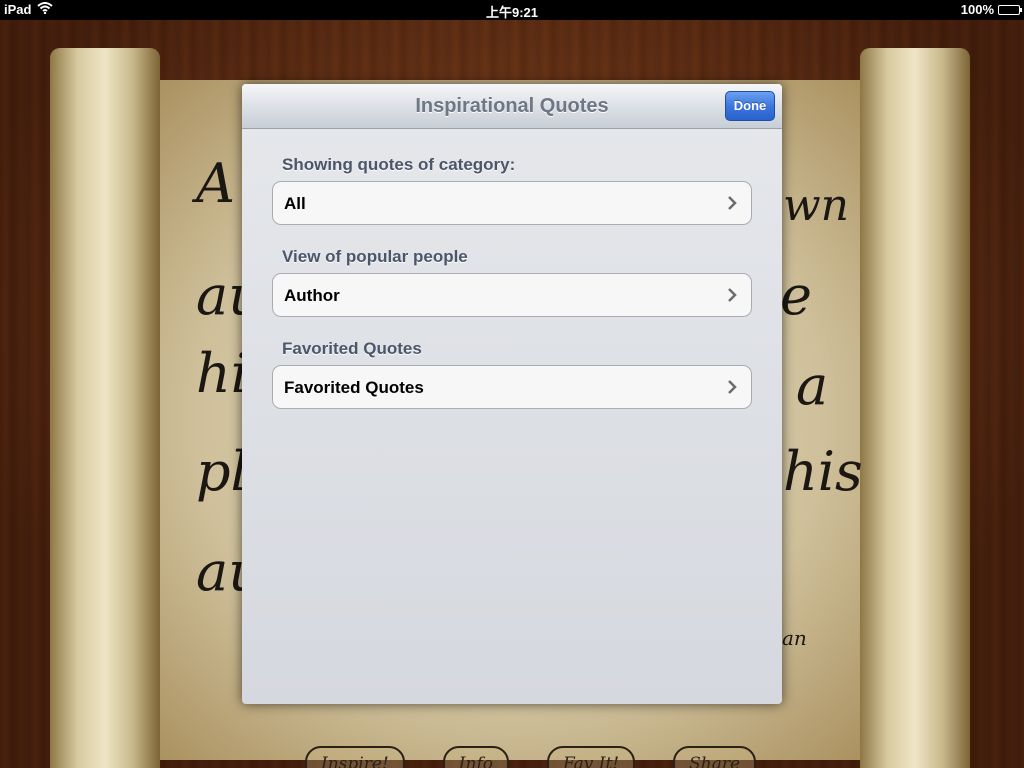 The height and width of the screenshot is (768, 1024). I want to click on quote-fragment: wn, so click(816, 205).